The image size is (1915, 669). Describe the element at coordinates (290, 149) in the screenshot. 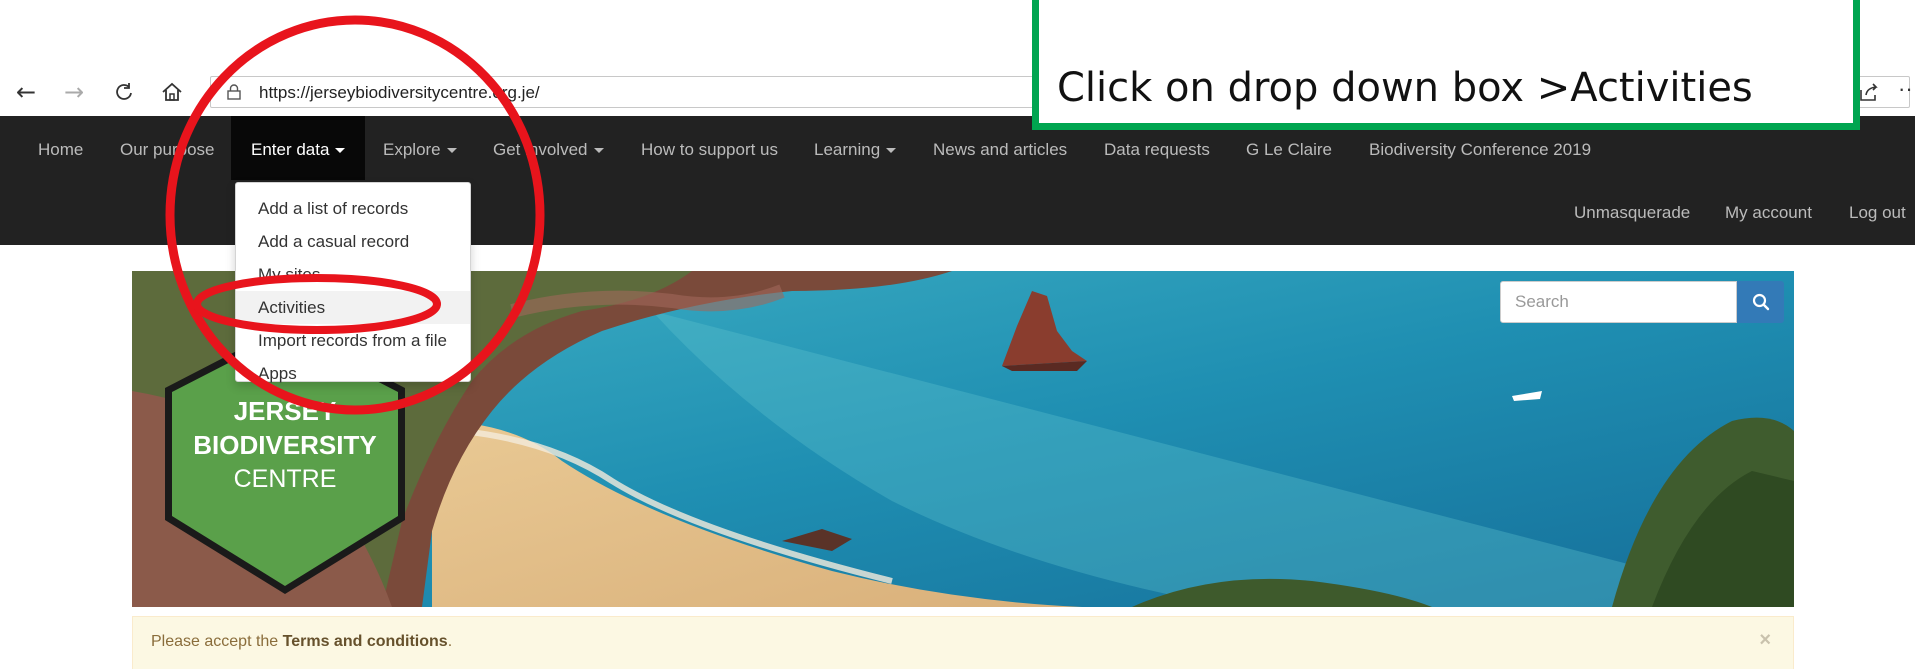

I see `nav-enter-data-label: Enter data` at that location.